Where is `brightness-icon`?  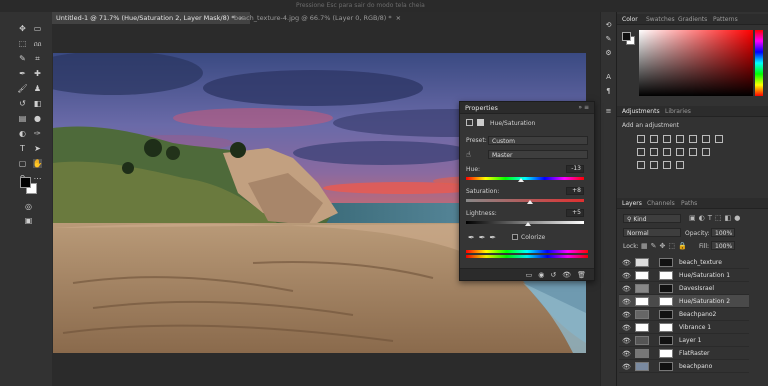 brightness-icon is located at coordinates (641, 139).